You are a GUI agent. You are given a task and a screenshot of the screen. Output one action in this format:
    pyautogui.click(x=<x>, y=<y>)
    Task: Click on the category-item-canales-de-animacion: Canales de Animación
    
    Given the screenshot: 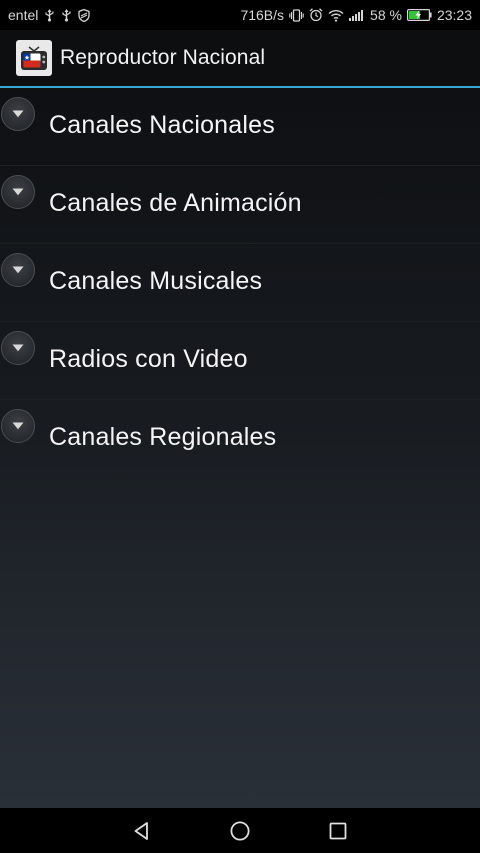 What is the action you would take?
    pyautogui.click(x=240, y=205)
    